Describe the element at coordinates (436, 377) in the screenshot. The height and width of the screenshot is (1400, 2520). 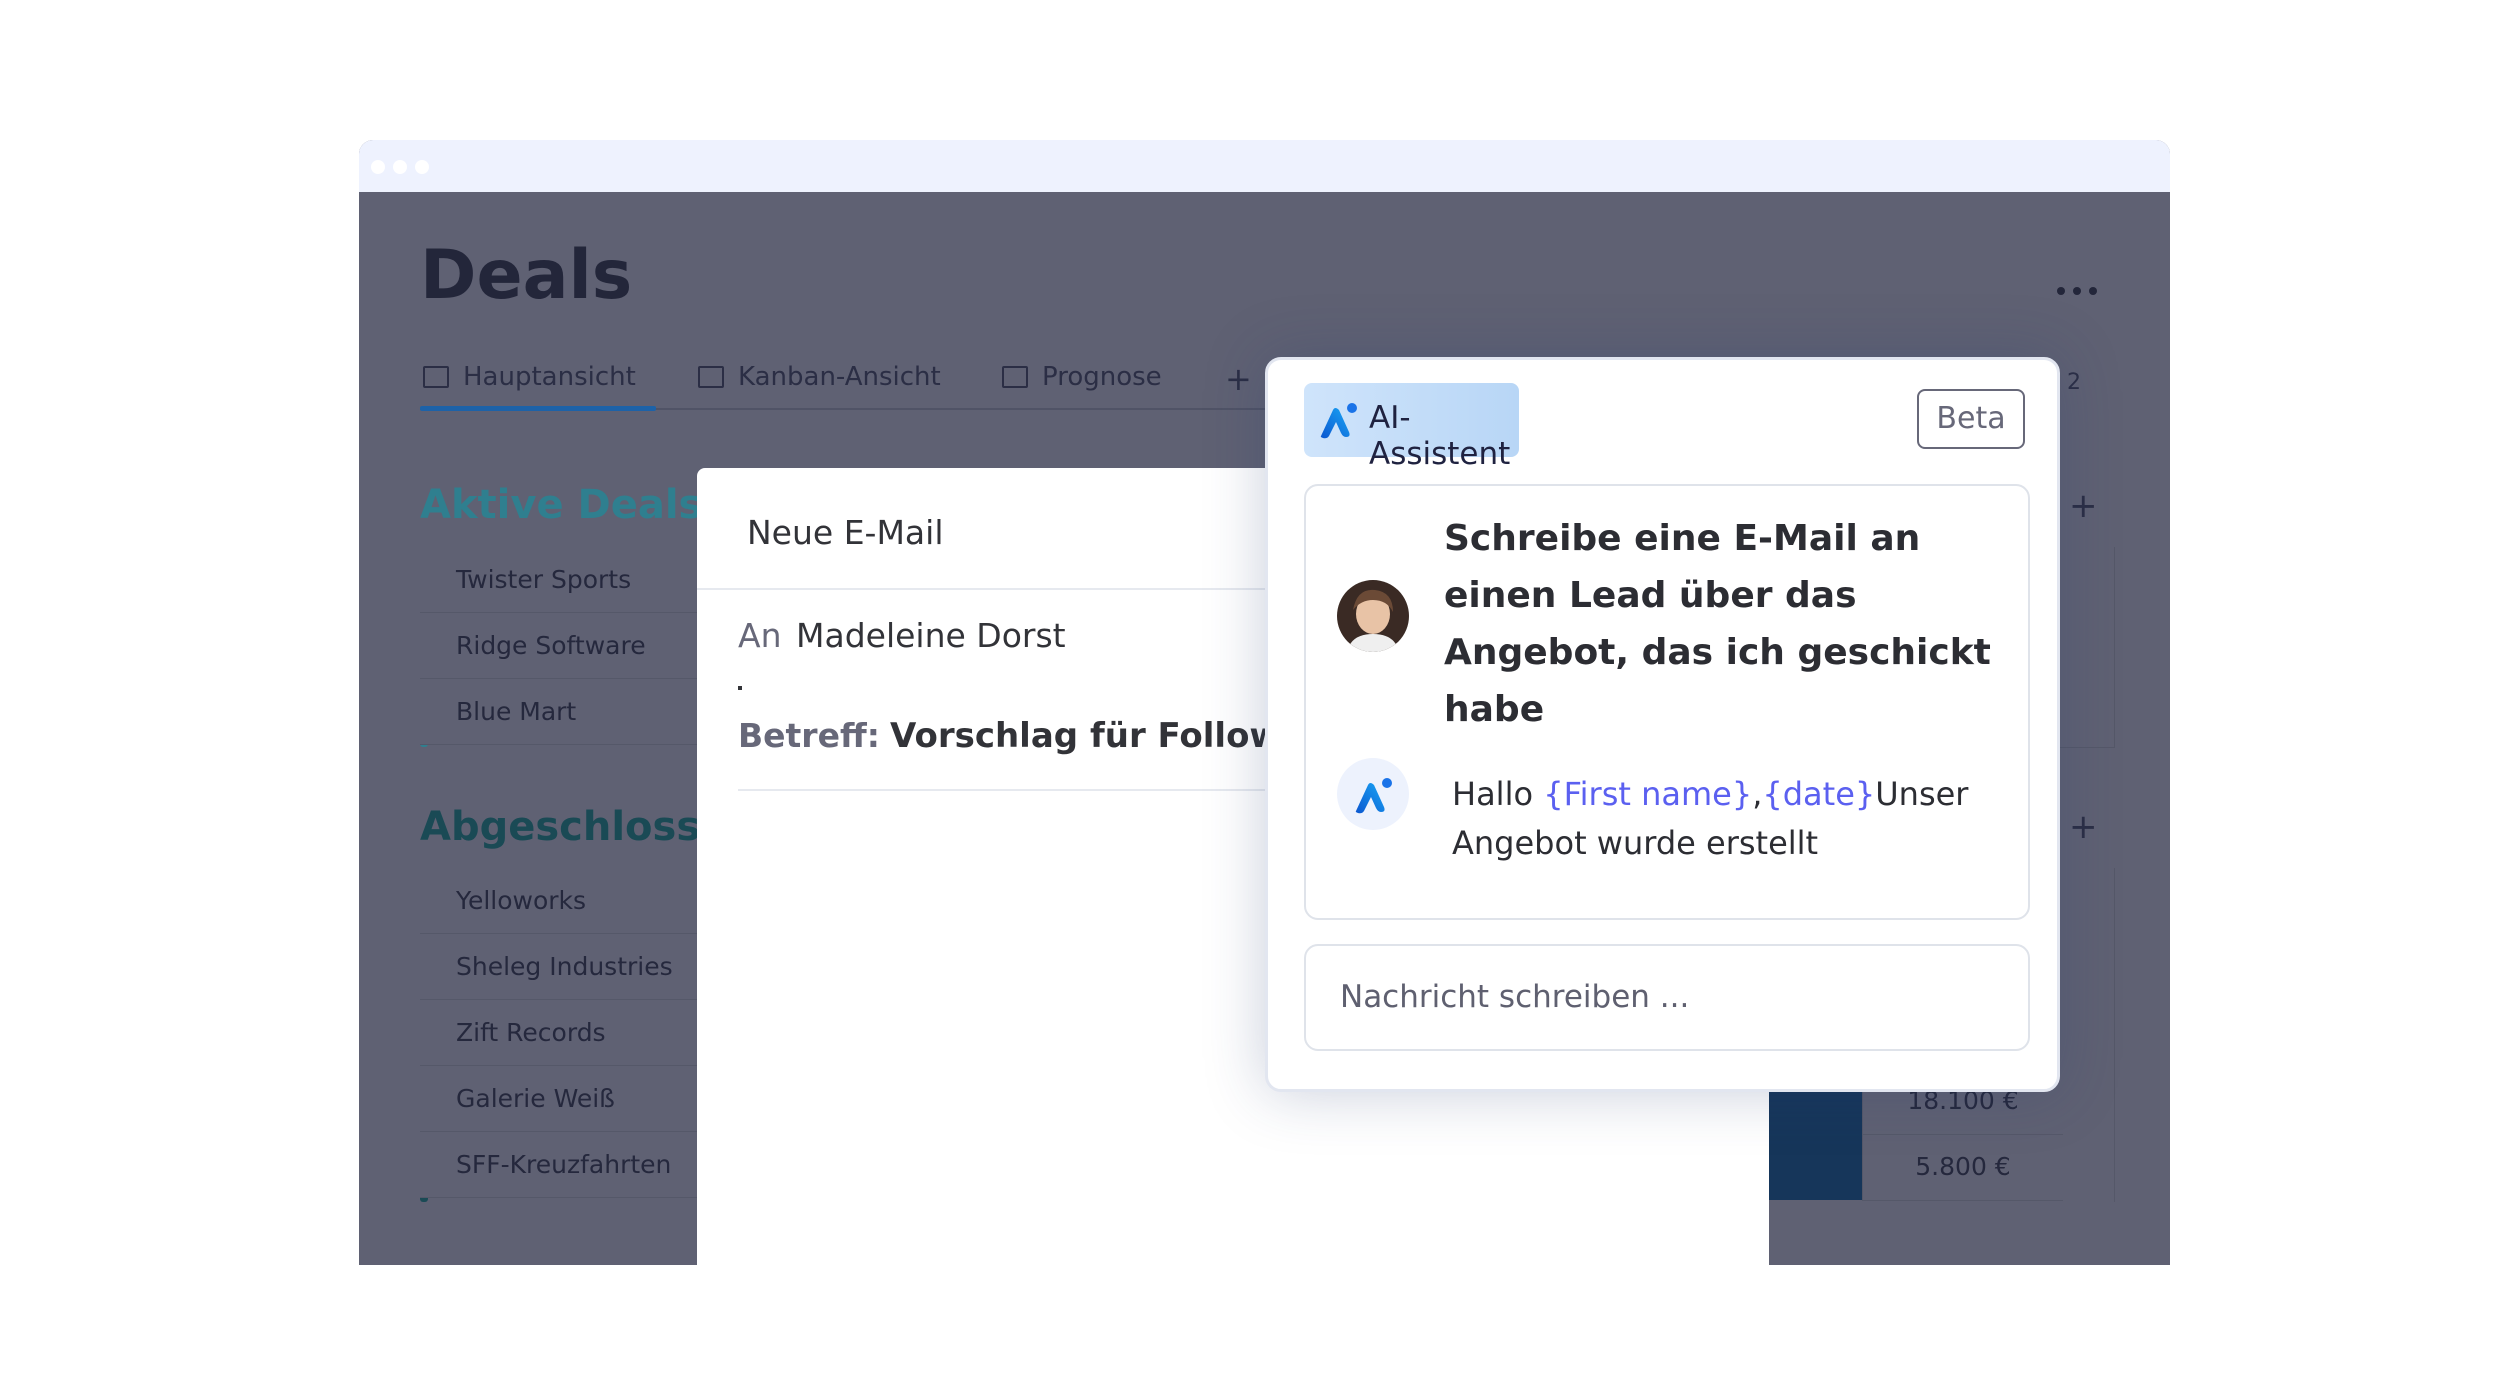
I see `table-icon` at that location.